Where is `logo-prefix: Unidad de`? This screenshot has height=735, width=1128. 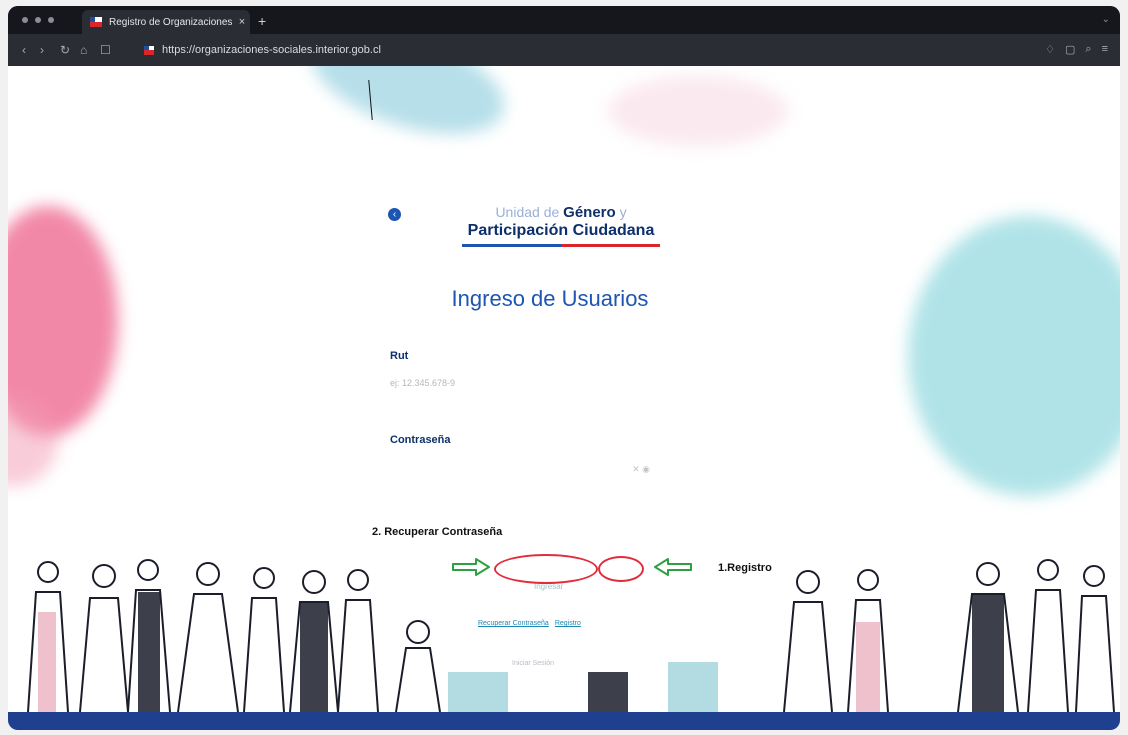
logo-prefix: Unidad de is located at coordinates (527, 212).